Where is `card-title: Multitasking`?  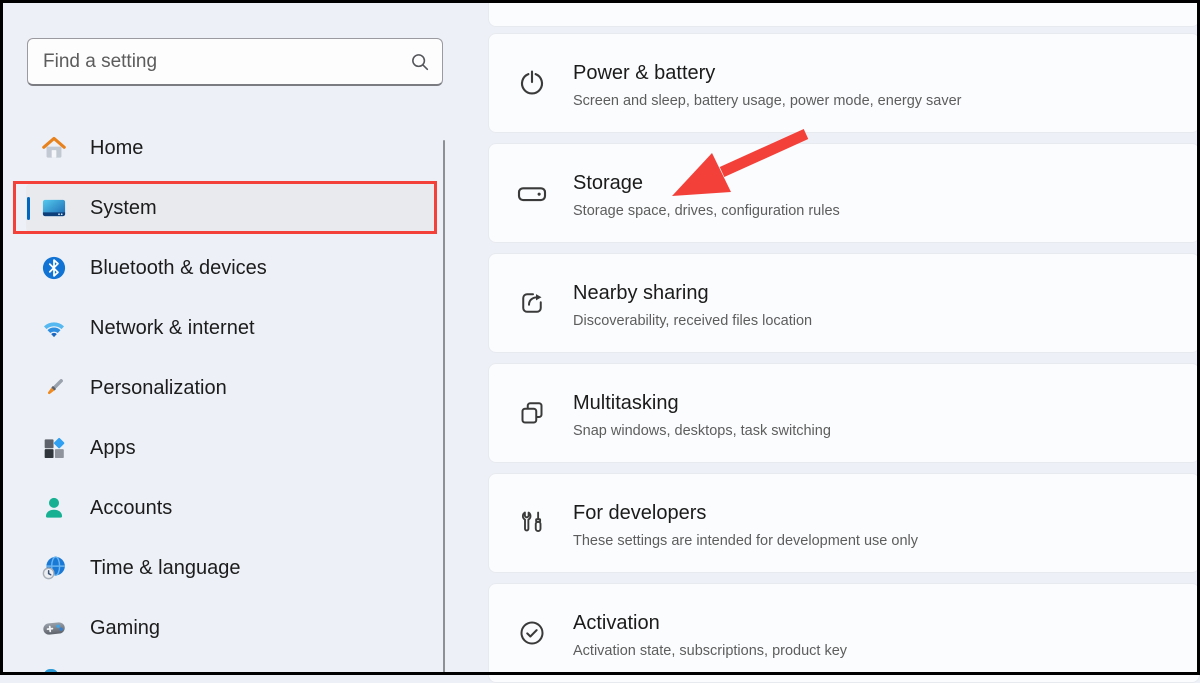 card-title: Multitasking is located at coordinates (626, 402).